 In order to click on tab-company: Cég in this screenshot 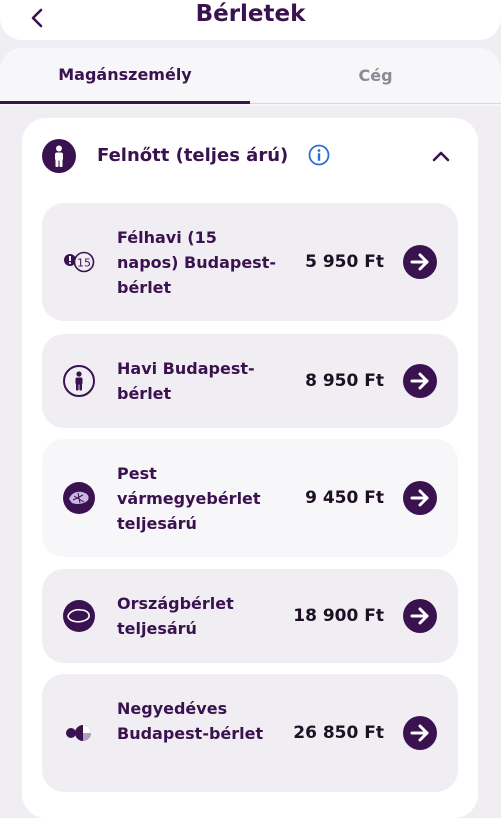, I will do `click(375, 76)`.